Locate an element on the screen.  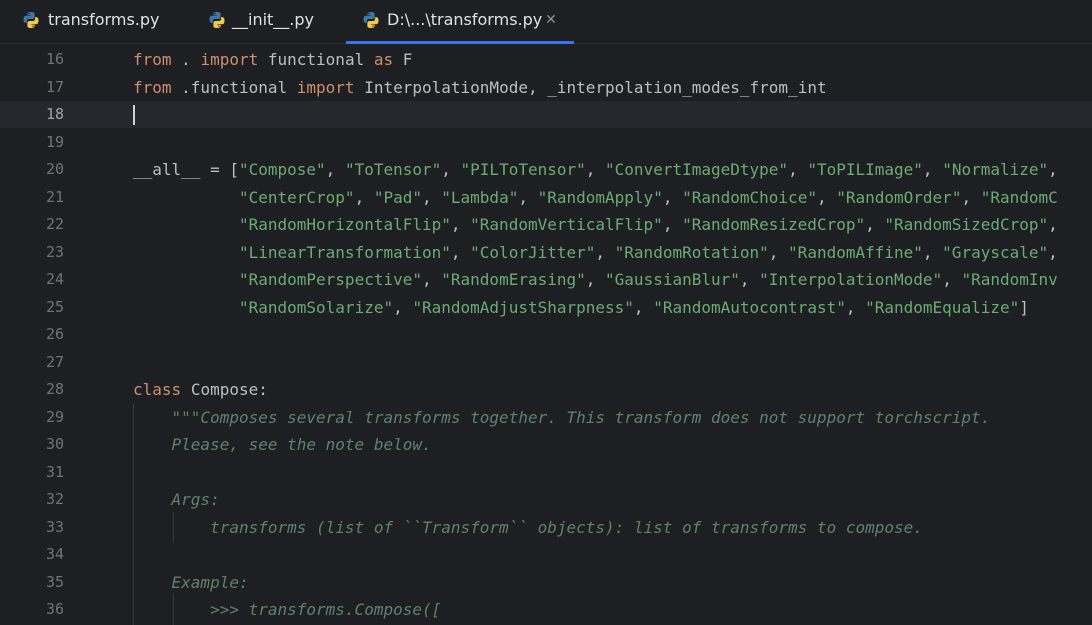
tab-init-py: __init__.py is located at coordinates (266, 22).